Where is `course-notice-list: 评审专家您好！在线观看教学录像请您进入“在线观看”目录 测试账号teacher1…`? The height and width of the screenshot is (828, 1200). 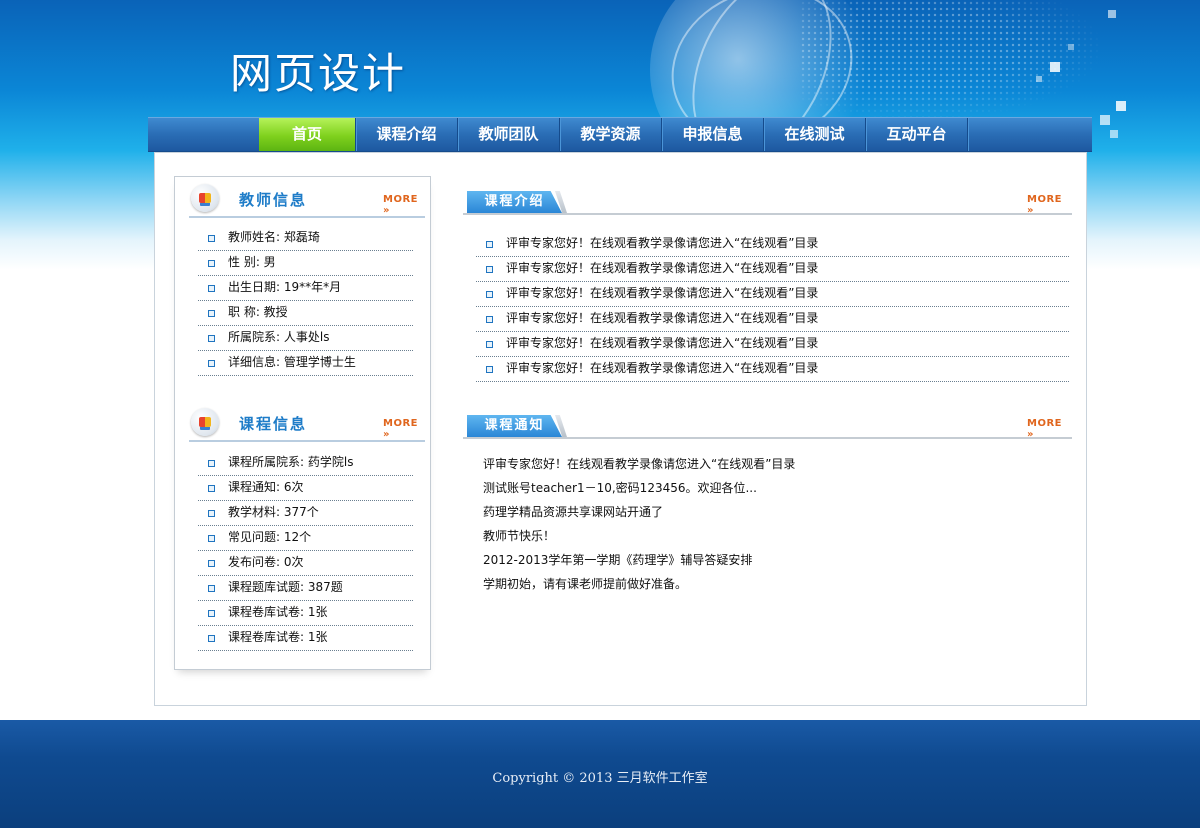 course-notice-list: 评审专家您好！在线观看教学录像请您进入“在线观看”目录 测试账号teacher1… is located at coordinates (639, 524).